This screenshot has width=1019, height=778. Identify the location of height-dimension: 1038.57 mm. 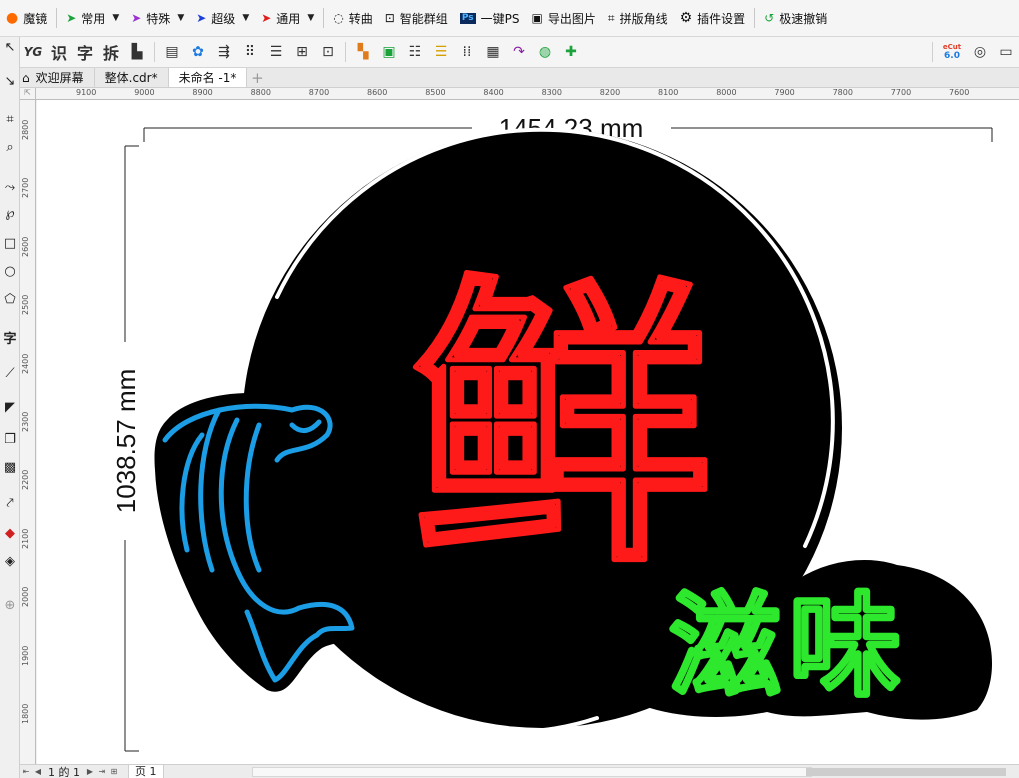
(126, 448).